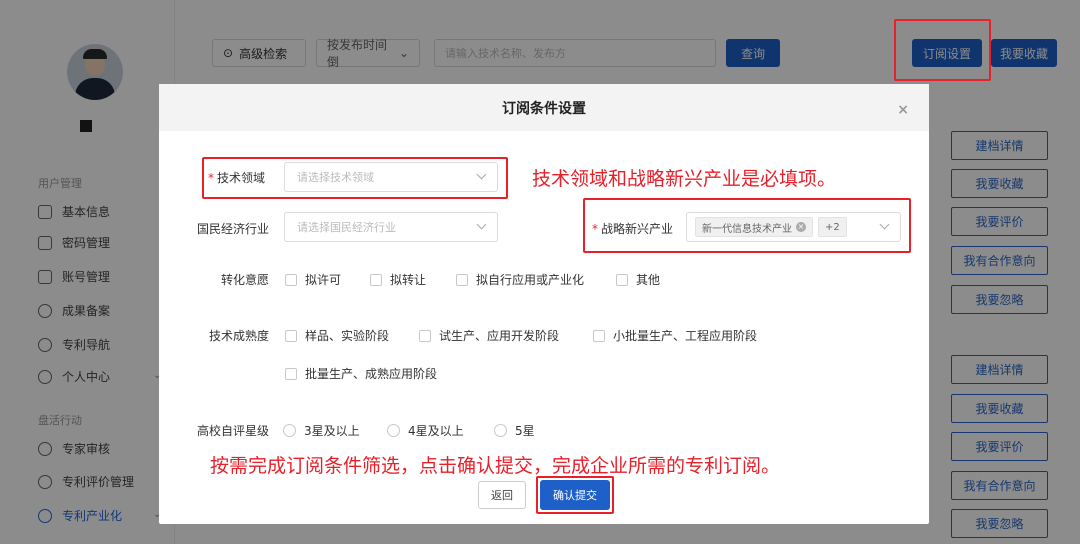  Describe the element at coordinates (514, 430) in the screenshot. I see `rating-option: 5星` at that location.